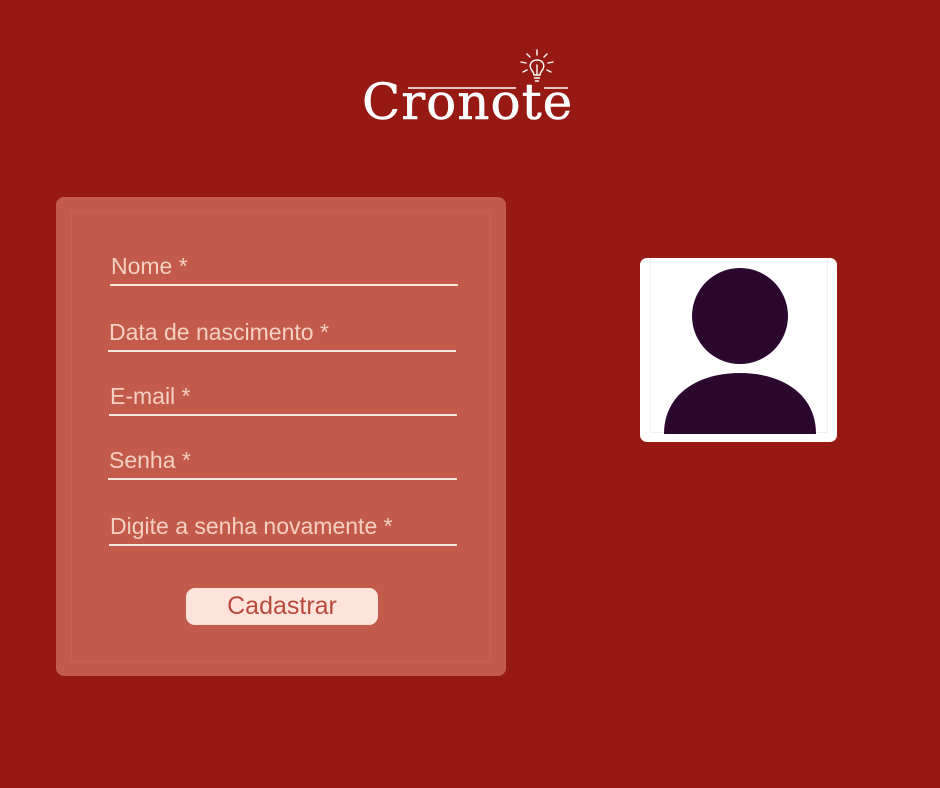 Image resolution: width=940 pixels, height=788 pixels. Describe the element at coordinates (282, 606) in the screenshot. I see `register-button: Cadastrar` at that location.